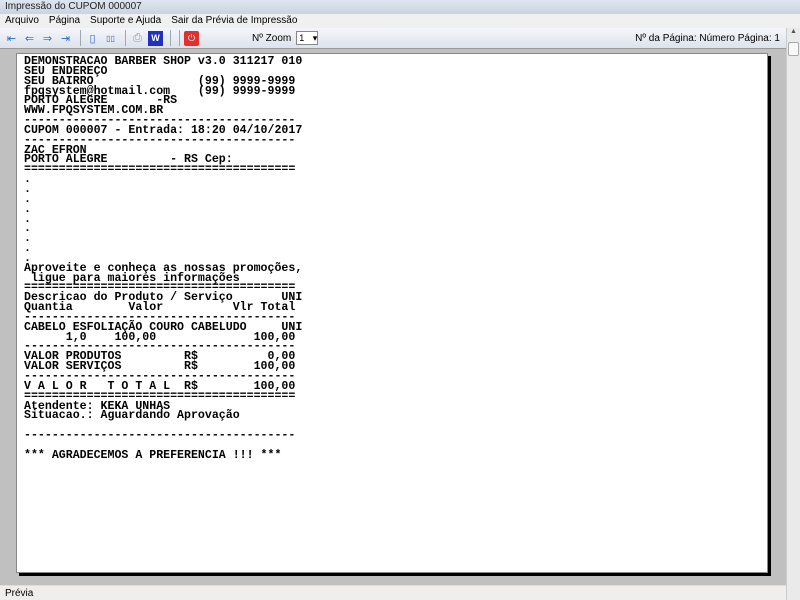 The width and height of the screenshot is (800, 600). What do you see at coordinates (707, 38) in the screenshot?
I see `page-number-label: Nº da Página: Número Página: 1` at bounding box center [707, 38].